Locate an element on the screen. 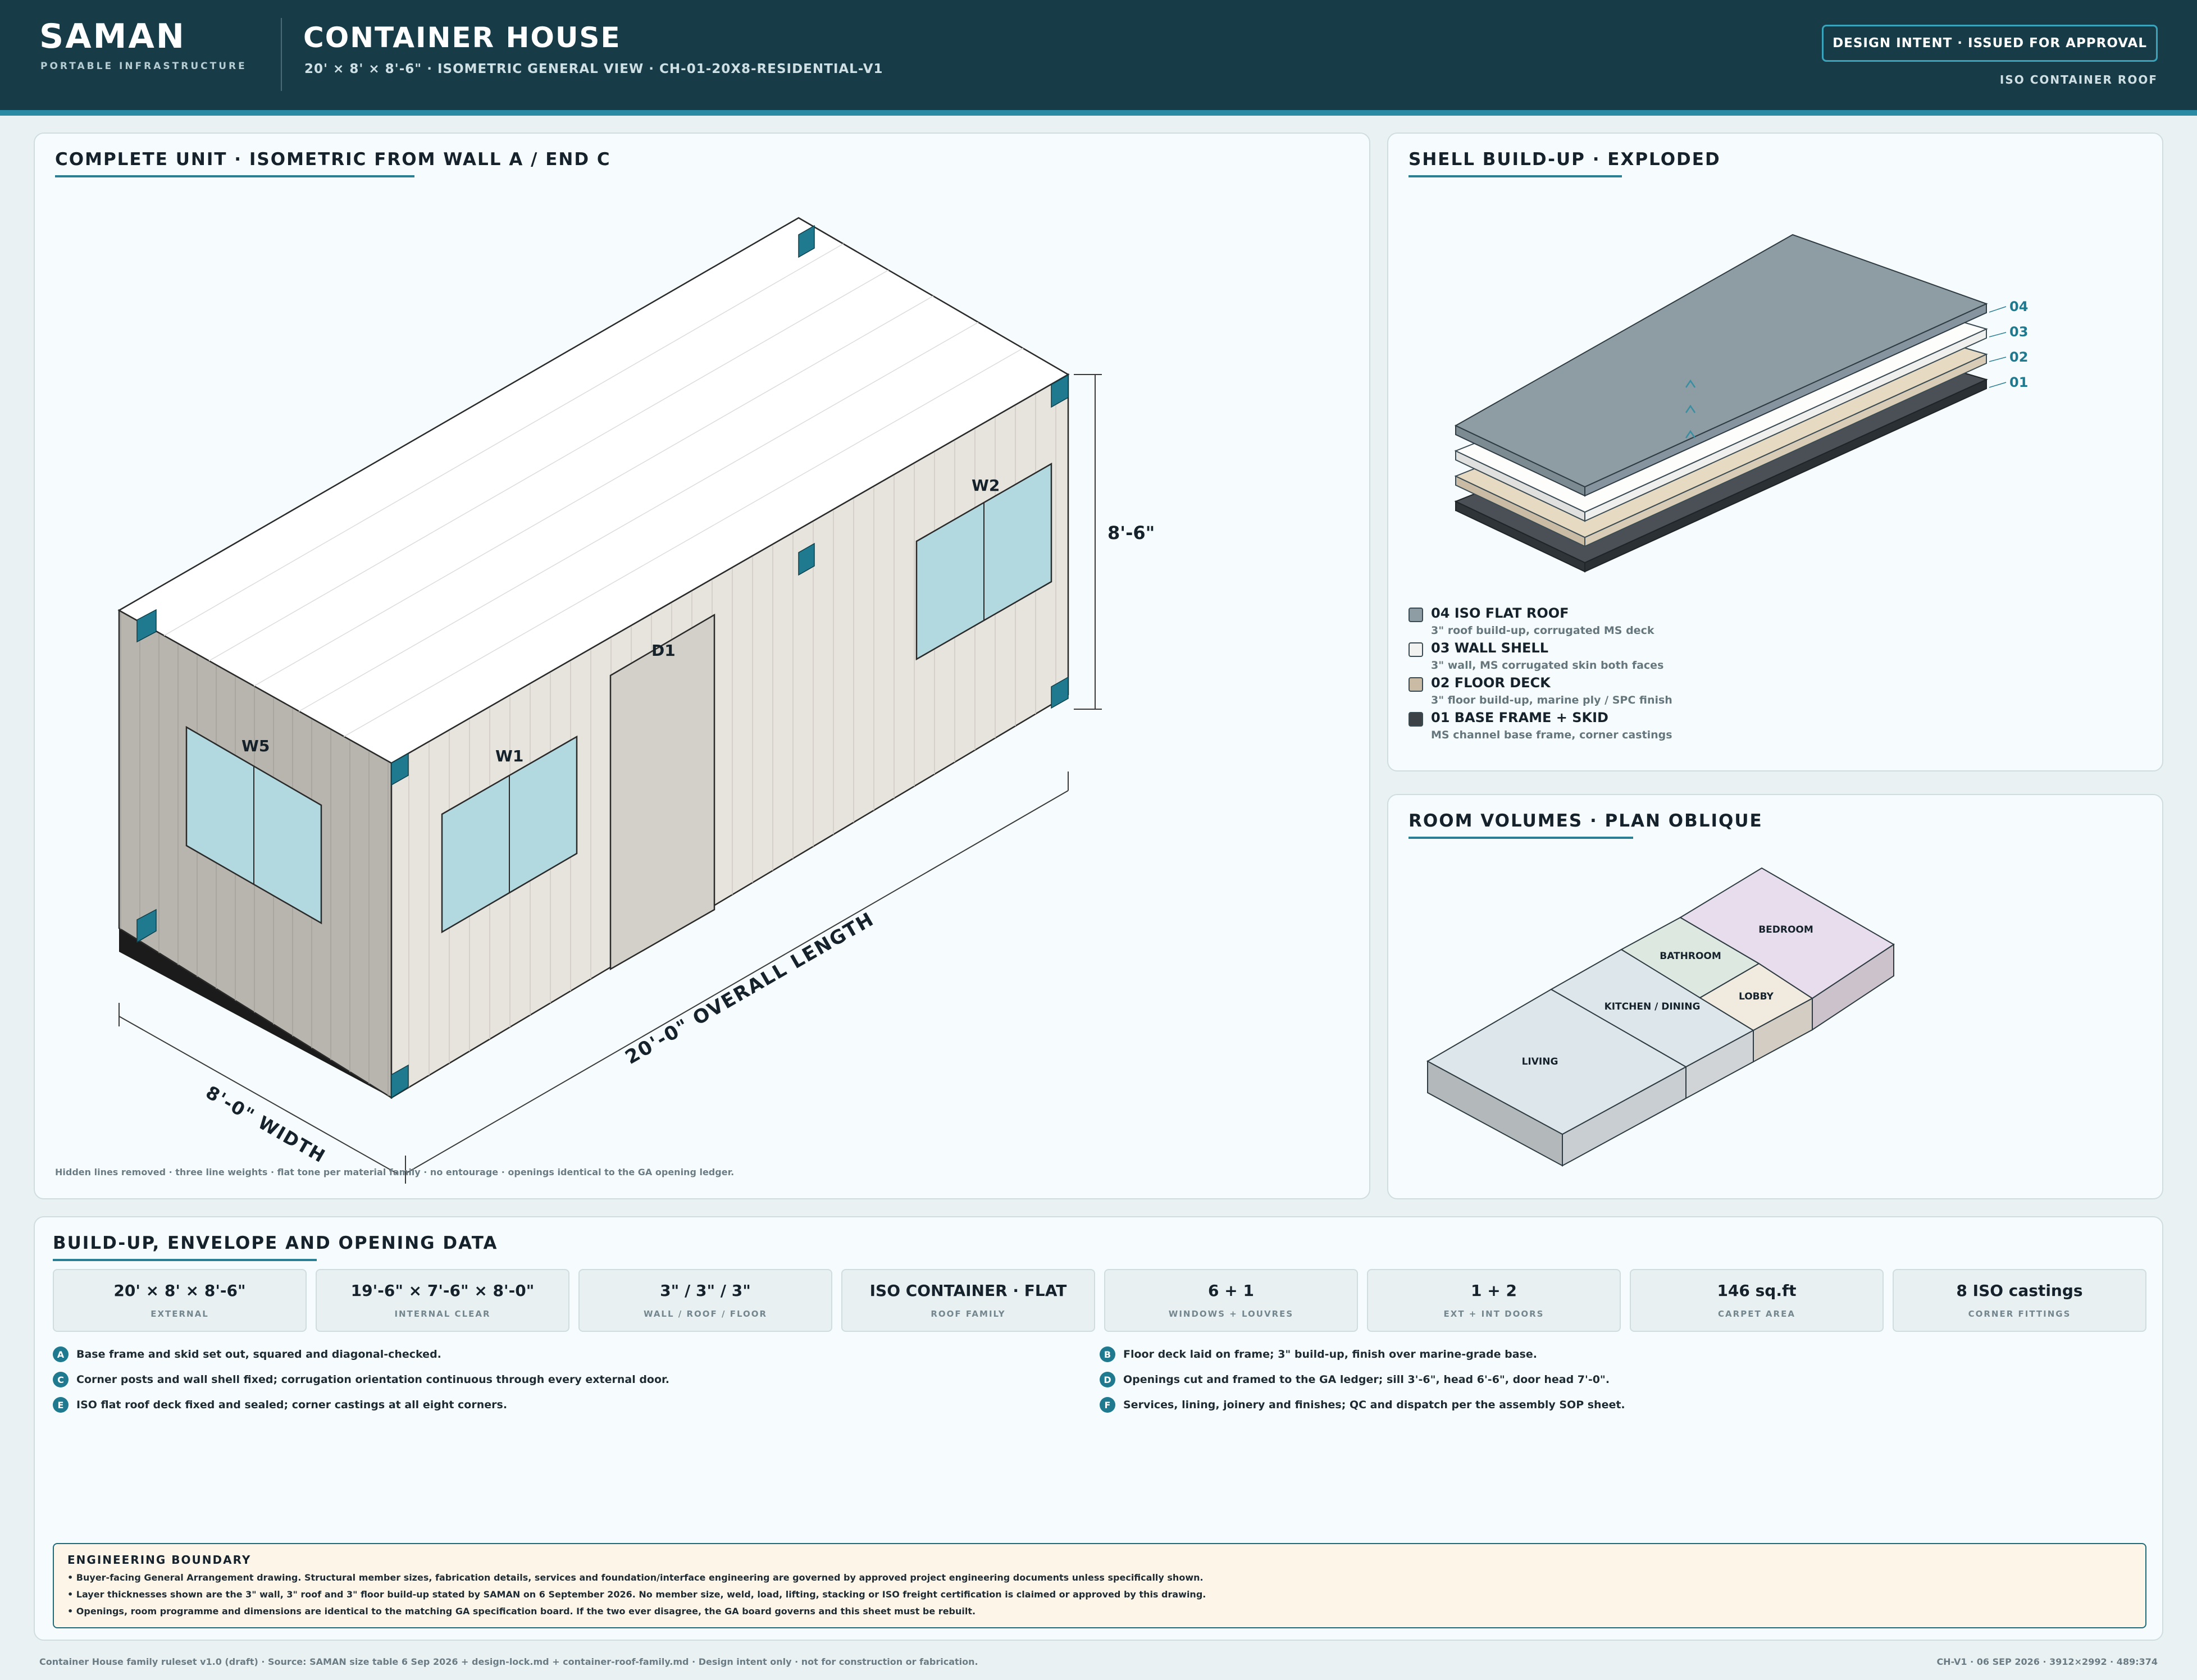 This screenshot has height=1680, width=2197. boundary-title: ENGINEERING BOUNDARY is located at coordinates (159, 1560).